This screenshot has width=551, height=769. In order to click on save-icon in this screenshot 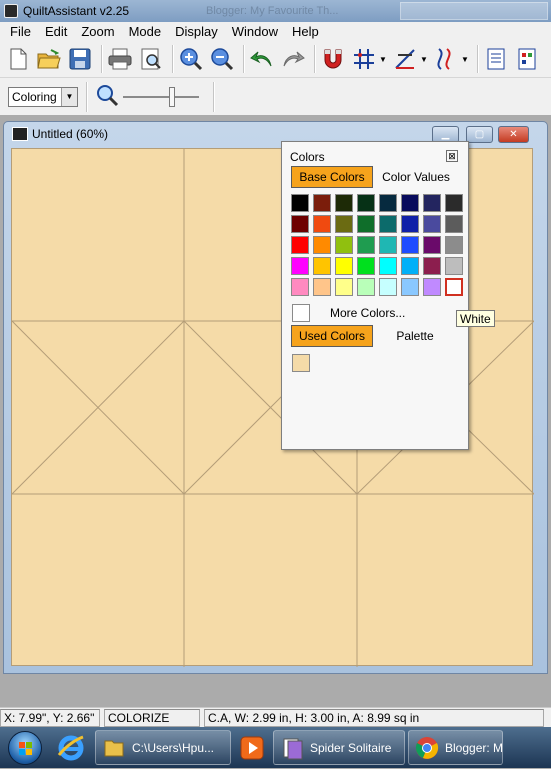, I will do `click(80, 59)`.